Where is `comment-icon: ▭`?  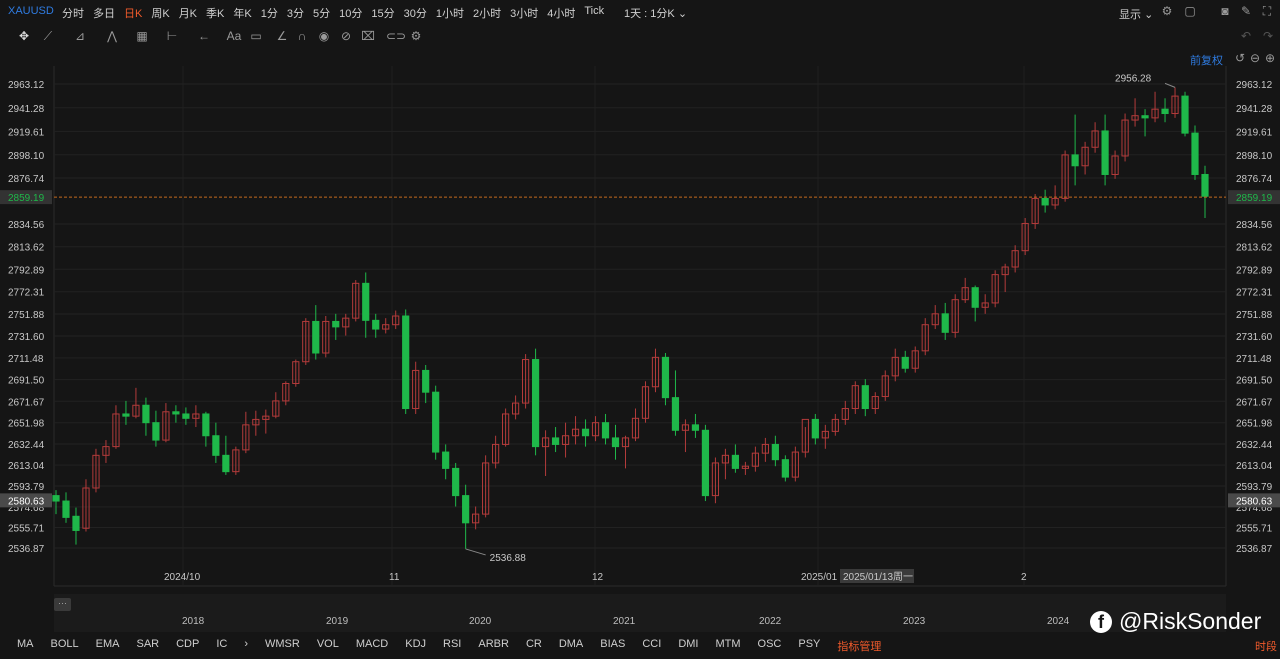 comment-icon: ▭ is located at coordinates (256, 36).